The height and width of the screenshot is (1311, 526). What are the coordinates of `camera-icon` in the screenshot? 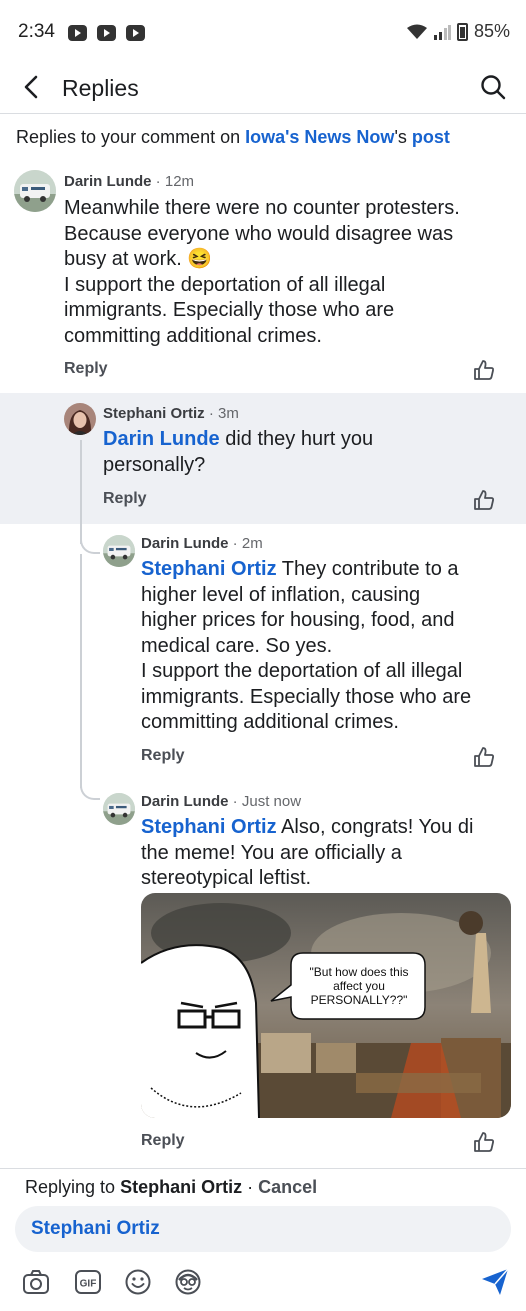 It's located at (36, 1282).